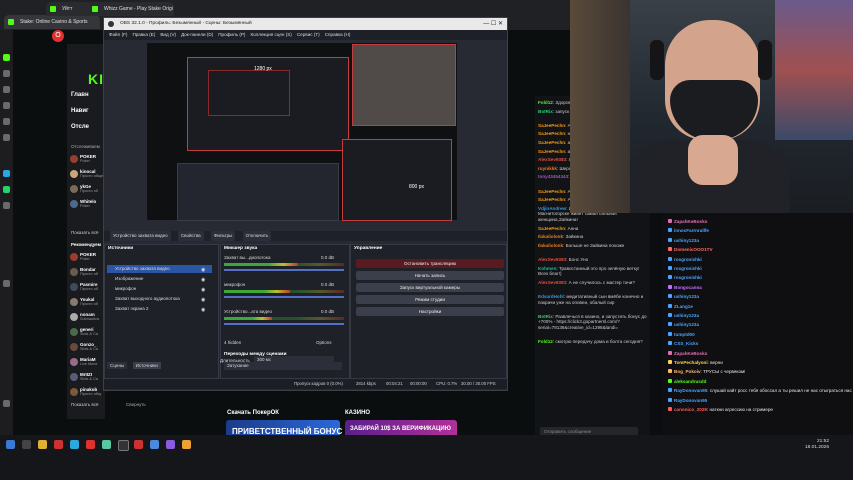  What do you see at coordinates (223, 236) in the screenshot?
I see `filters-button: Фильтры` at bounding box center [223, 236].